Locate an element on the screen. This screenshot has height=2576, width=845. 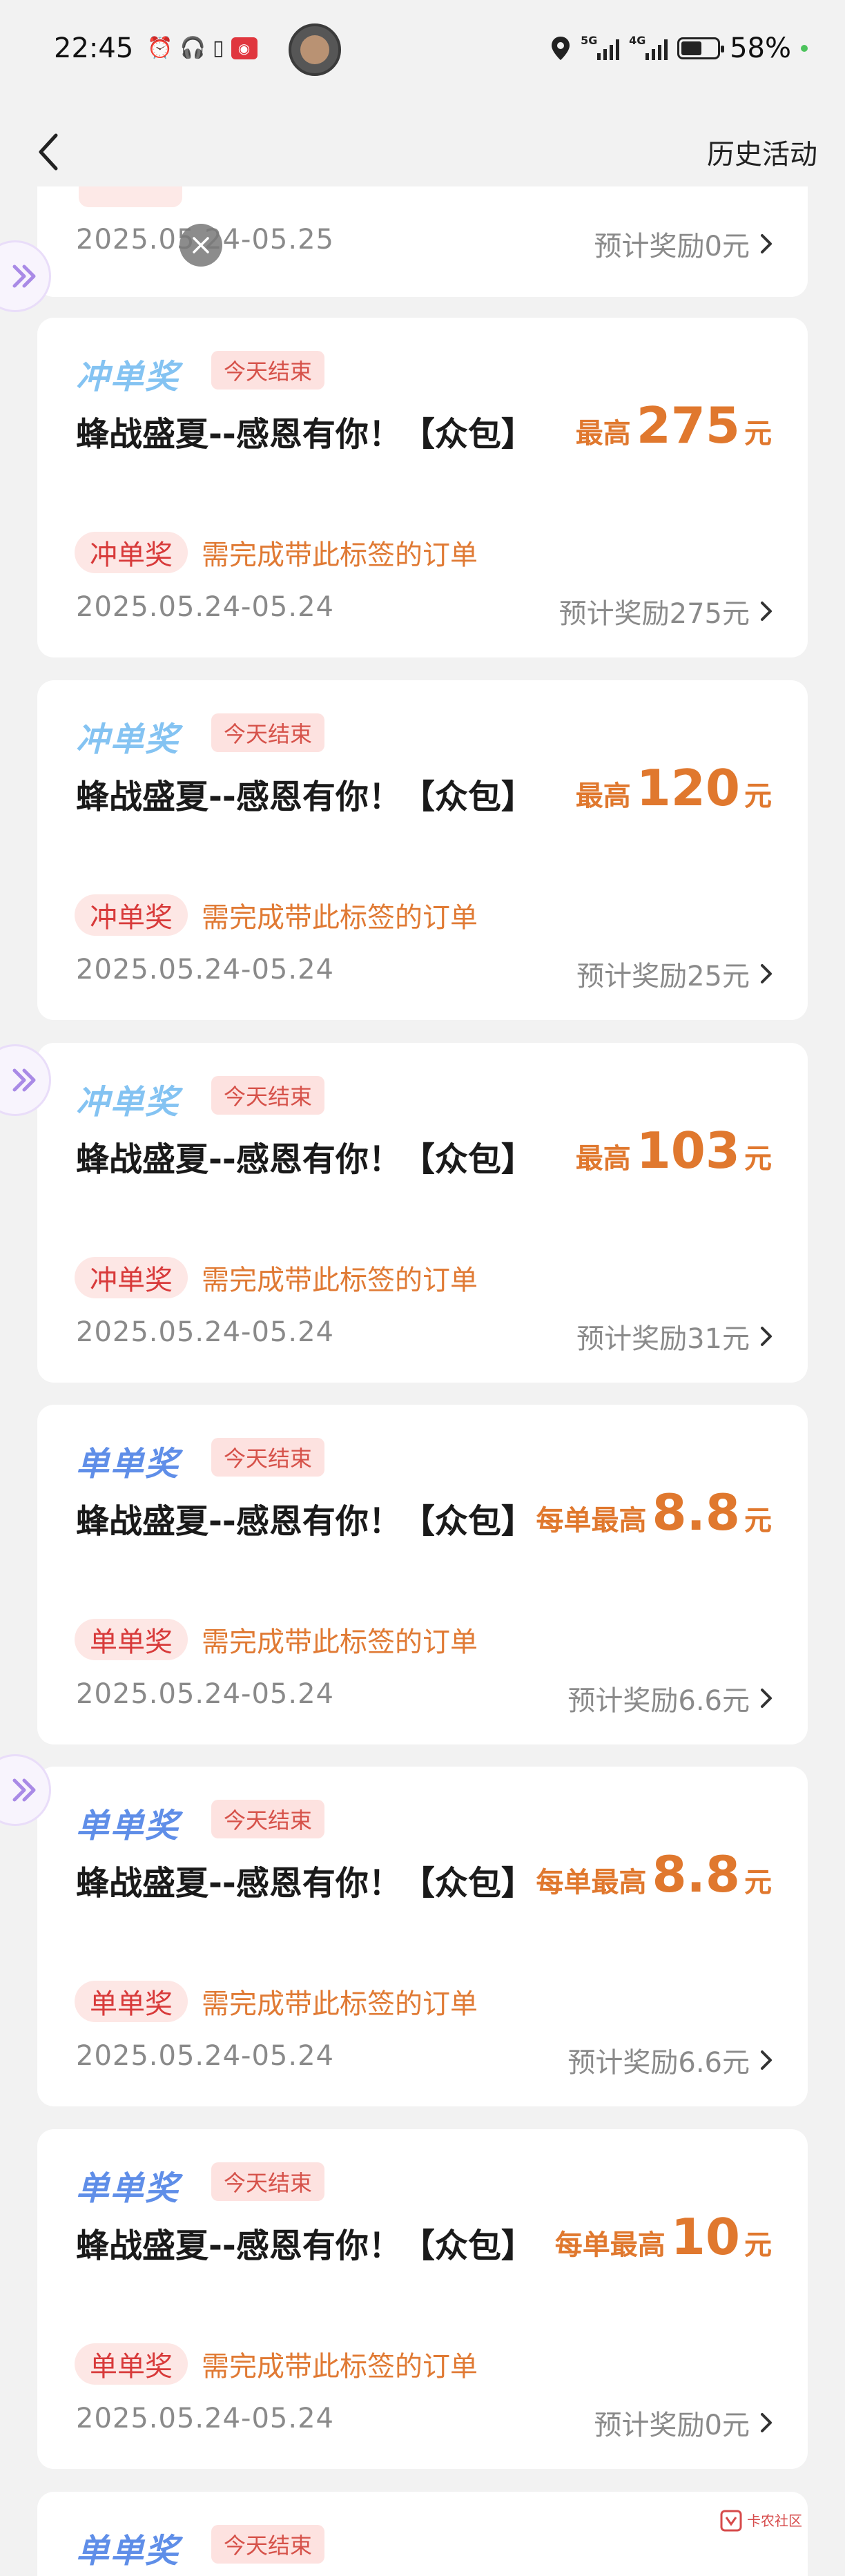
watermark-text: 卡农社区 is located at coordinates (774, 2520).